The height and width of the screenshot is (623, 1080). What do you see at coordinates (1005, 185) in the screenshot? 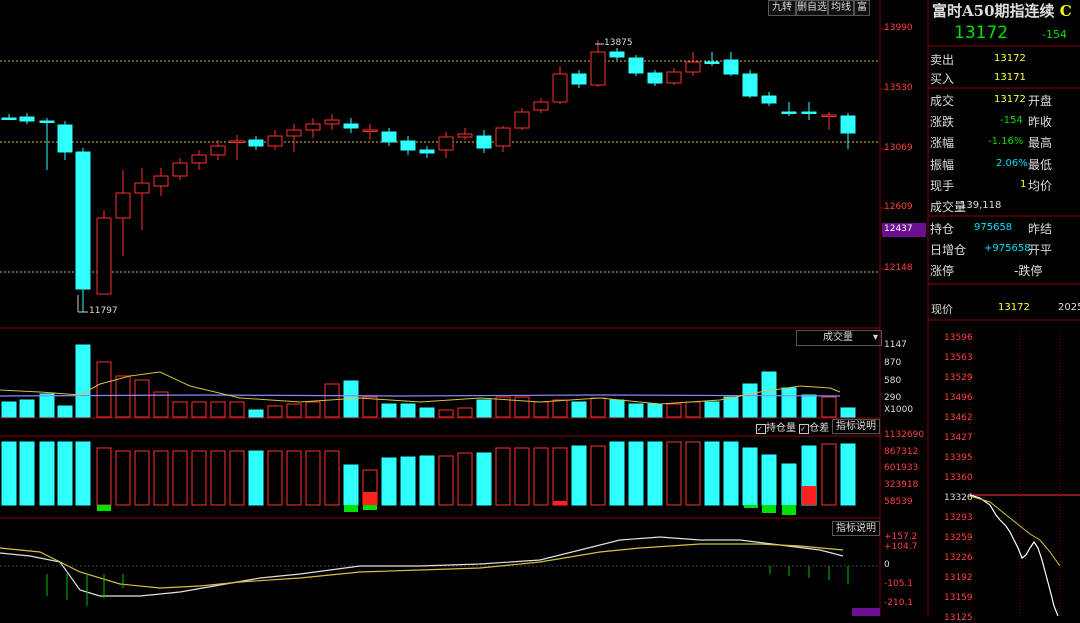
I see `quote-row: 现手 1 均价` at bounding box center [1005, 185].